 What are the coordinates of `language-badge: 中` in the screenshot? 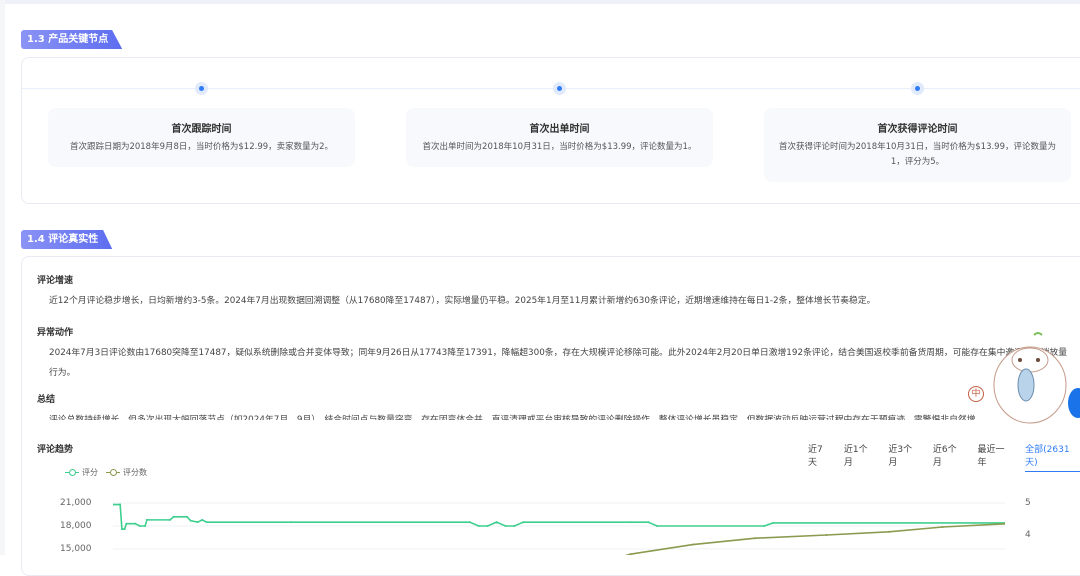 It's located at (976, 394).